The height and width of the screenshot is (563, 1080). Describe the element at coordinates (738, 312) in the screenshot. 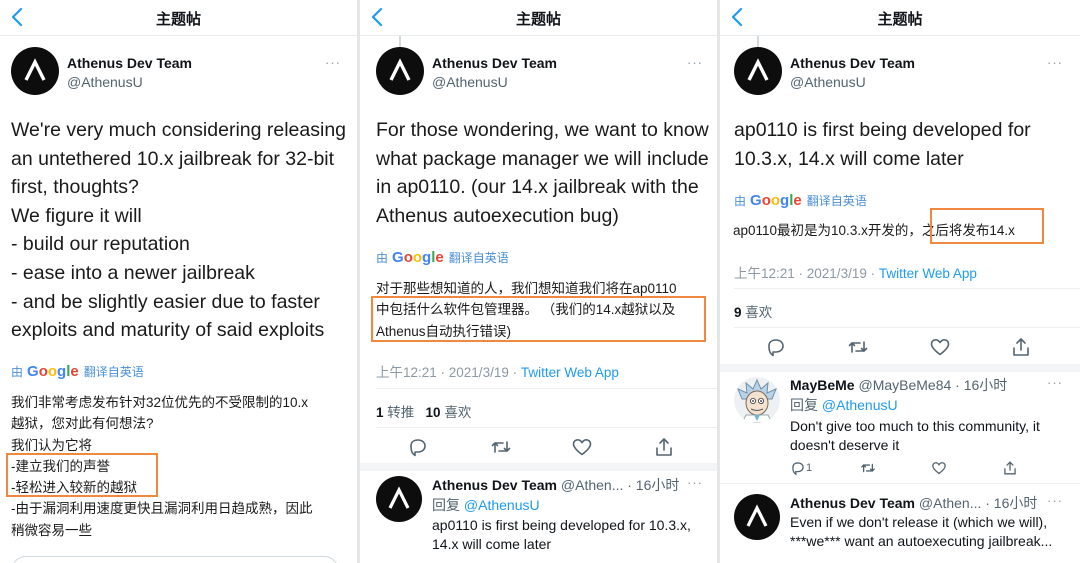

I see `like-count: 9` at that location.